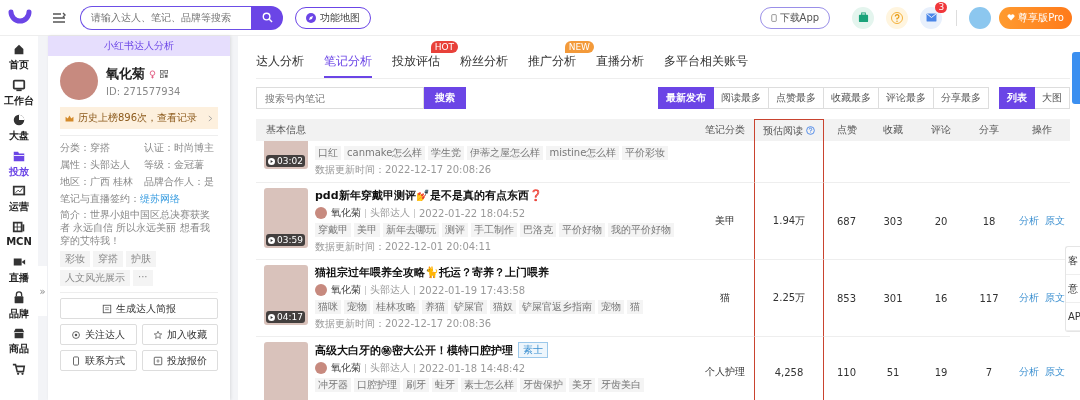 This screenshot has width=1080, height=400. I want to click on note-tag: 铲屎官, so click(469, 307).